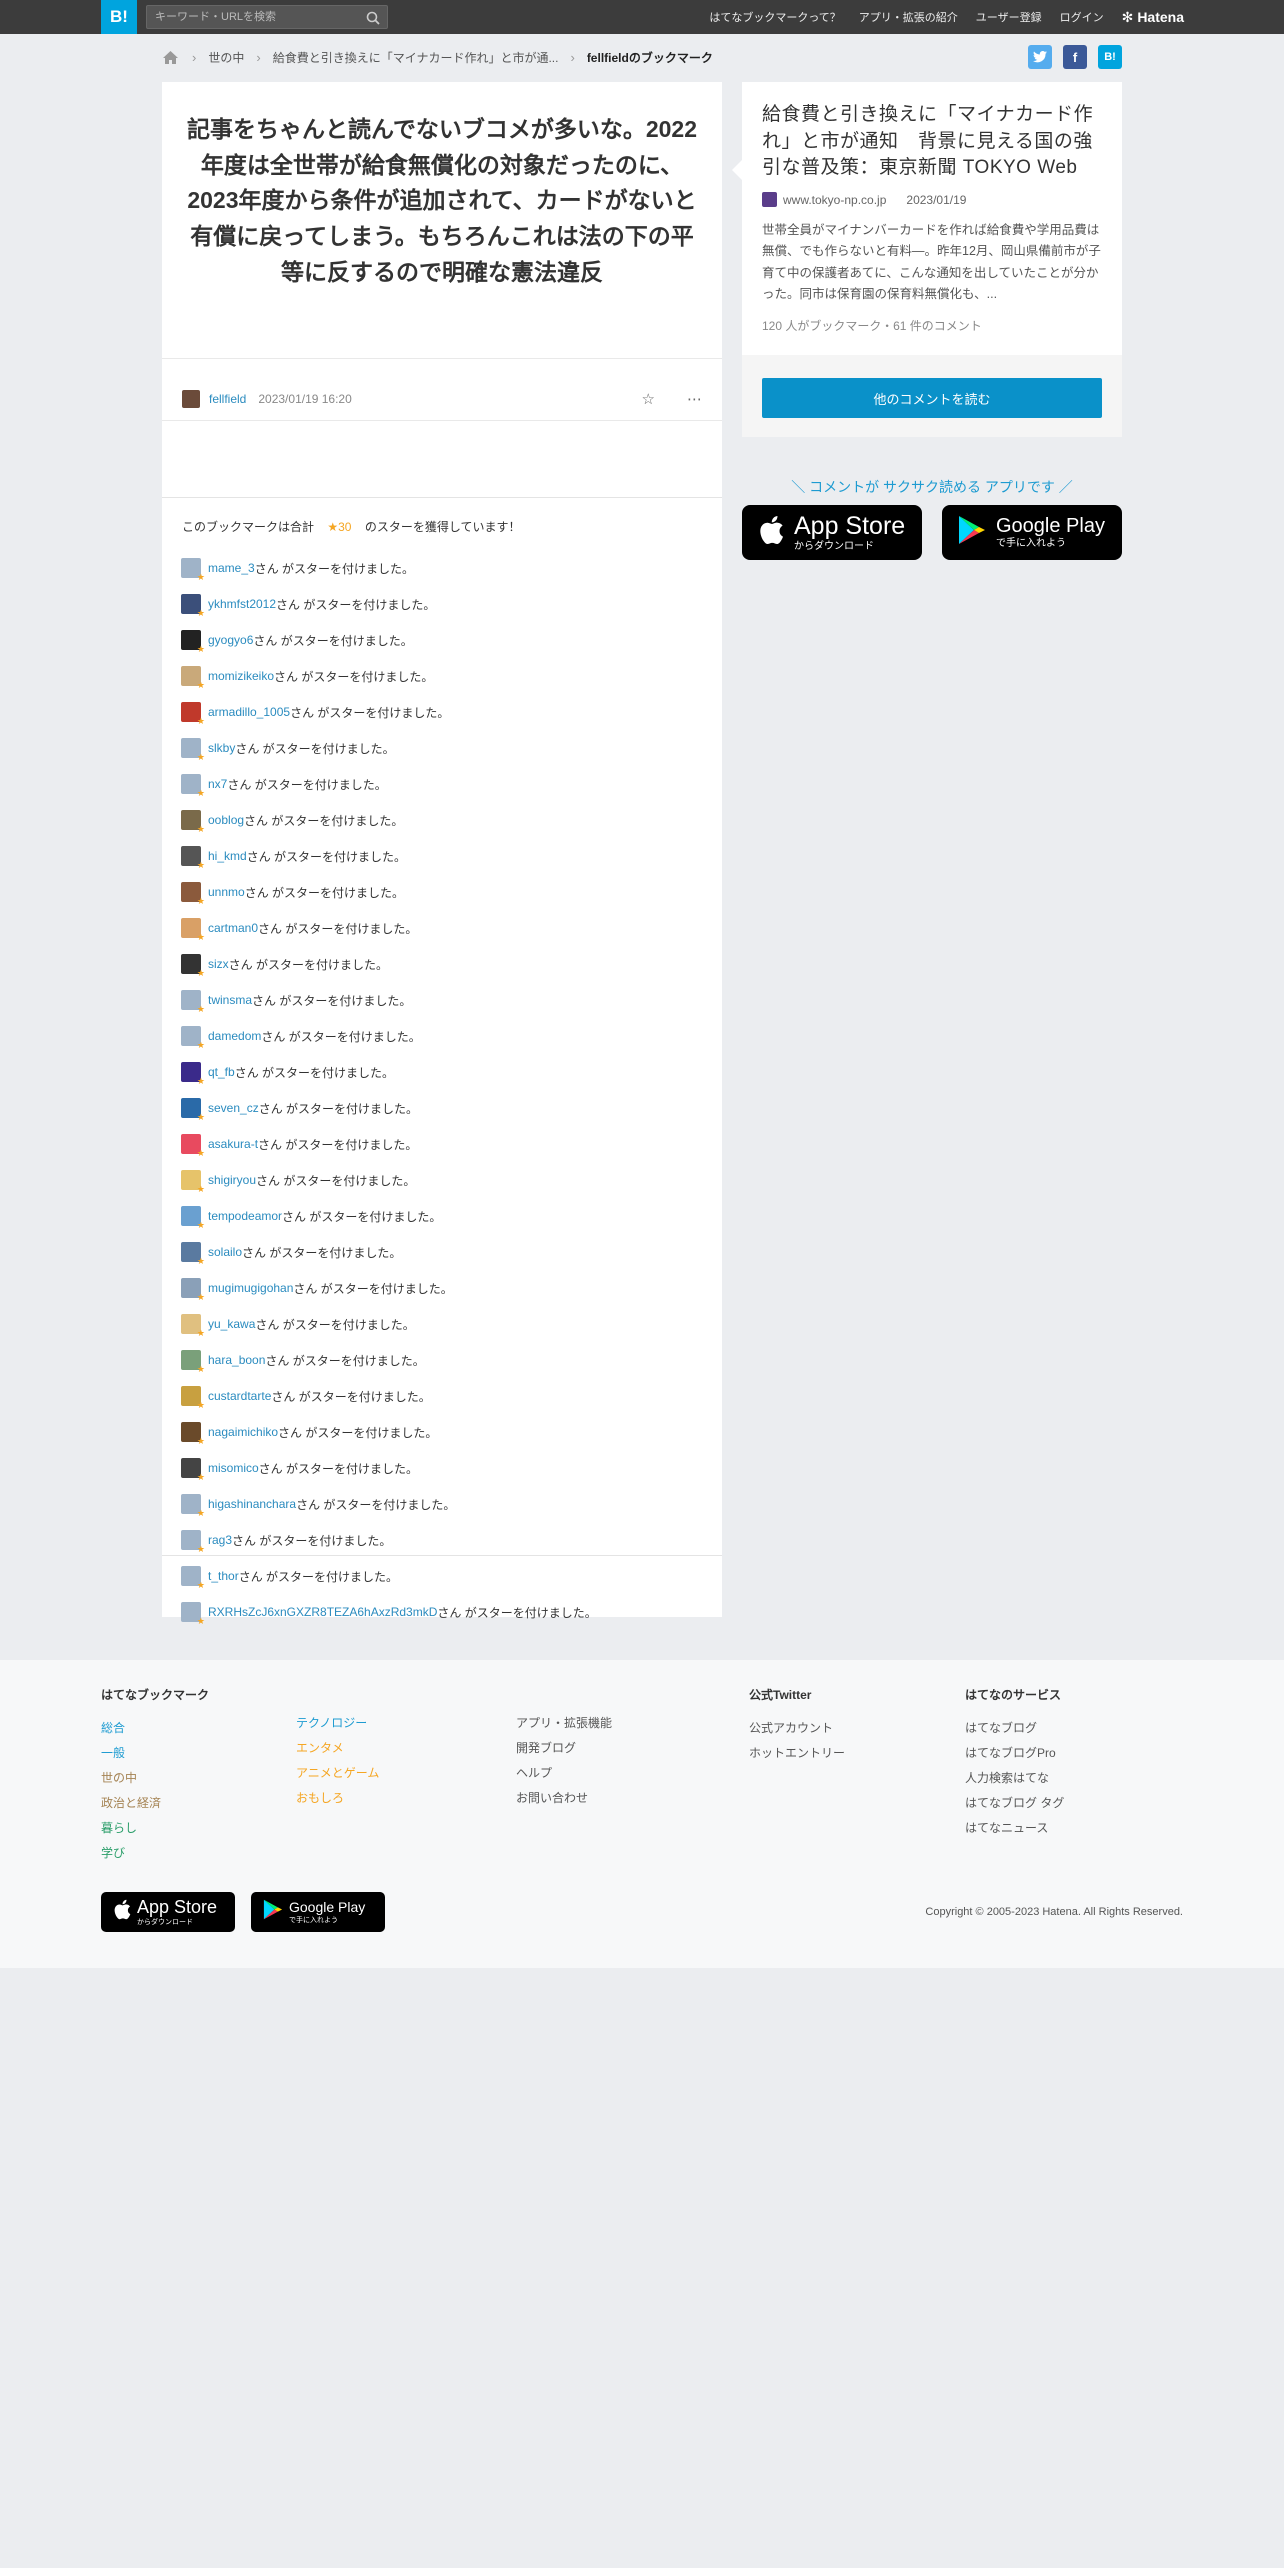  I want to click on star-user-name: tempodeamor, so click(245, 1216).